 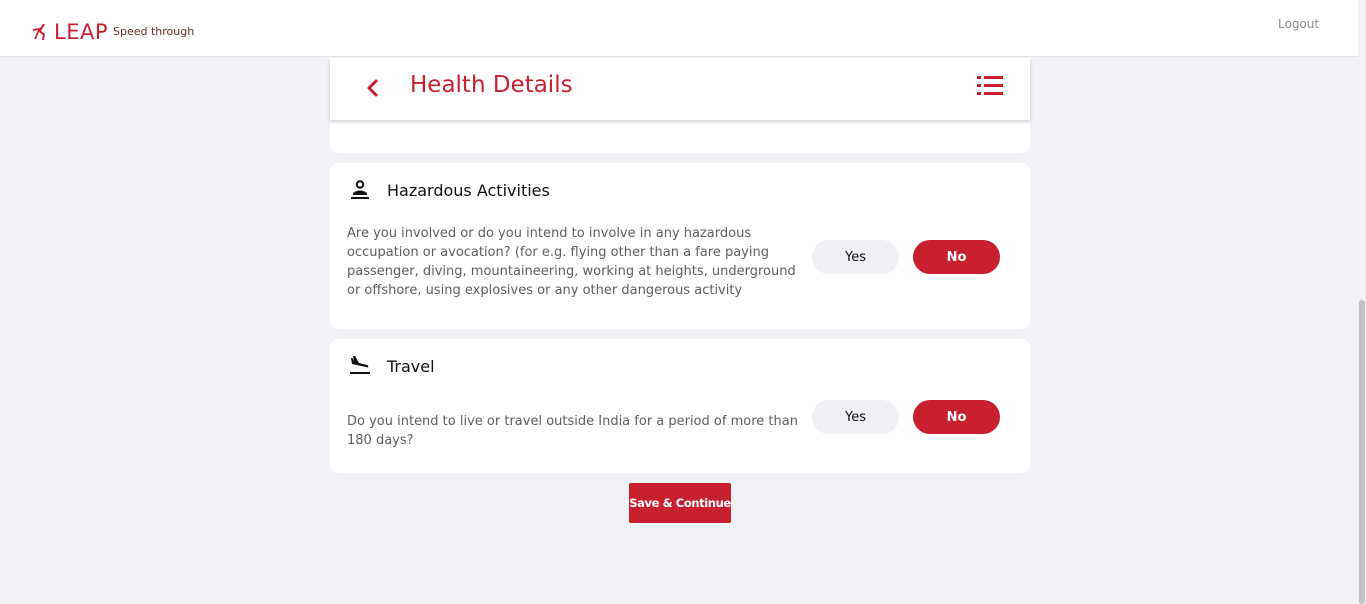 What do you see at coordinates (154, 31) in the screenshot?
I see `tagline: Speed through` at bounding box center [154, 31].